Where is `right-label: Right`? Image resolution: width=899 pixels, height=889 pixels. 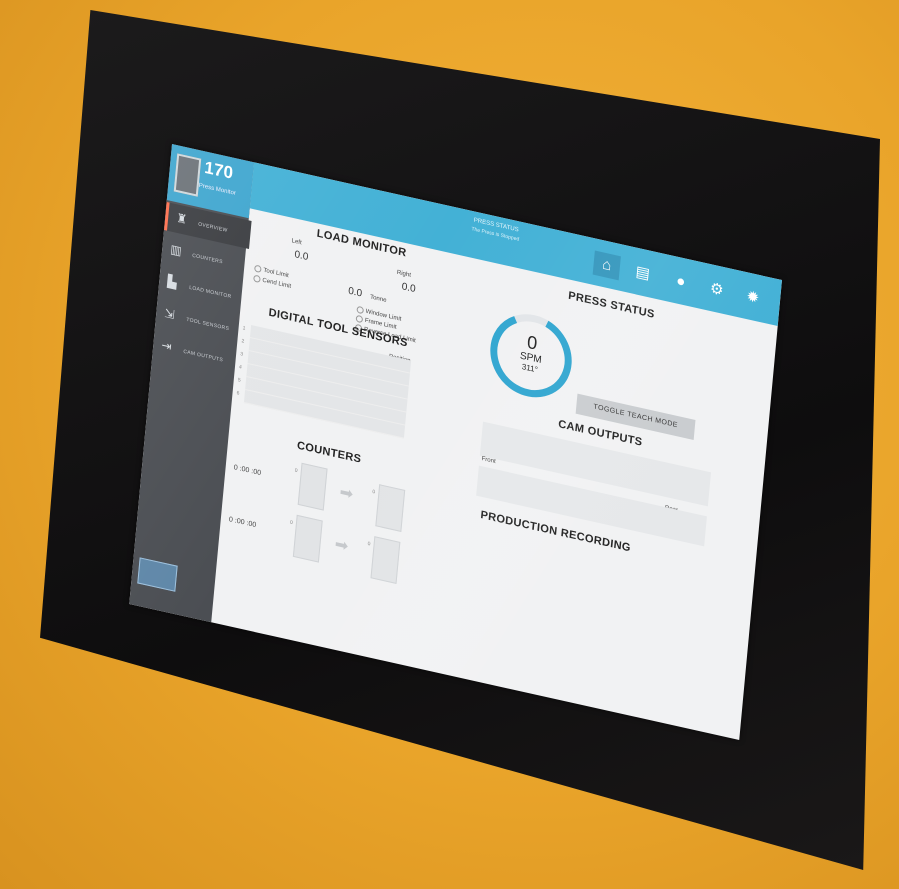
right-label: Right is located at coordinates (404, 274).